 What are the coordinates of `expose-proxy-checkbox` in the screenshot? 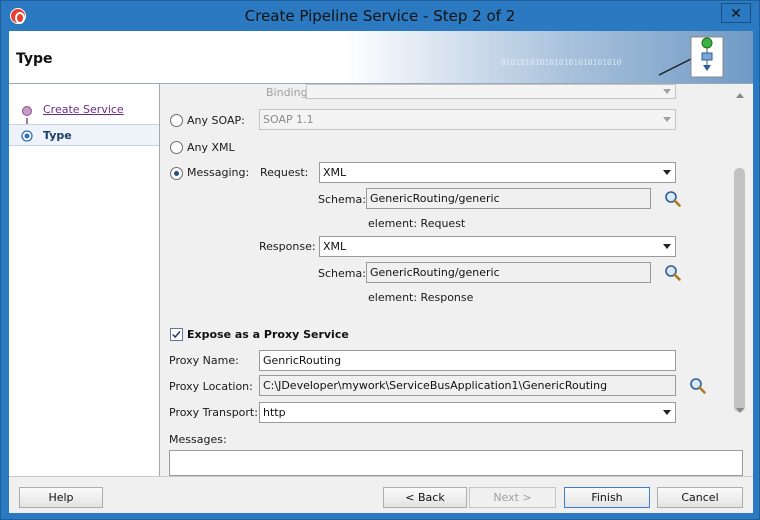 It's located at (176, 334).